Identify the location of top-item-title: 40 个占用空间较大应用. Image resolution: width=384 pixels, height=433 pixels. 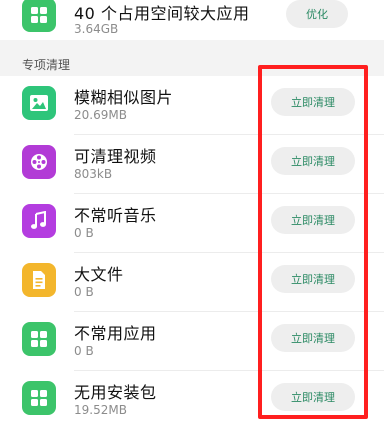
(162, 13).